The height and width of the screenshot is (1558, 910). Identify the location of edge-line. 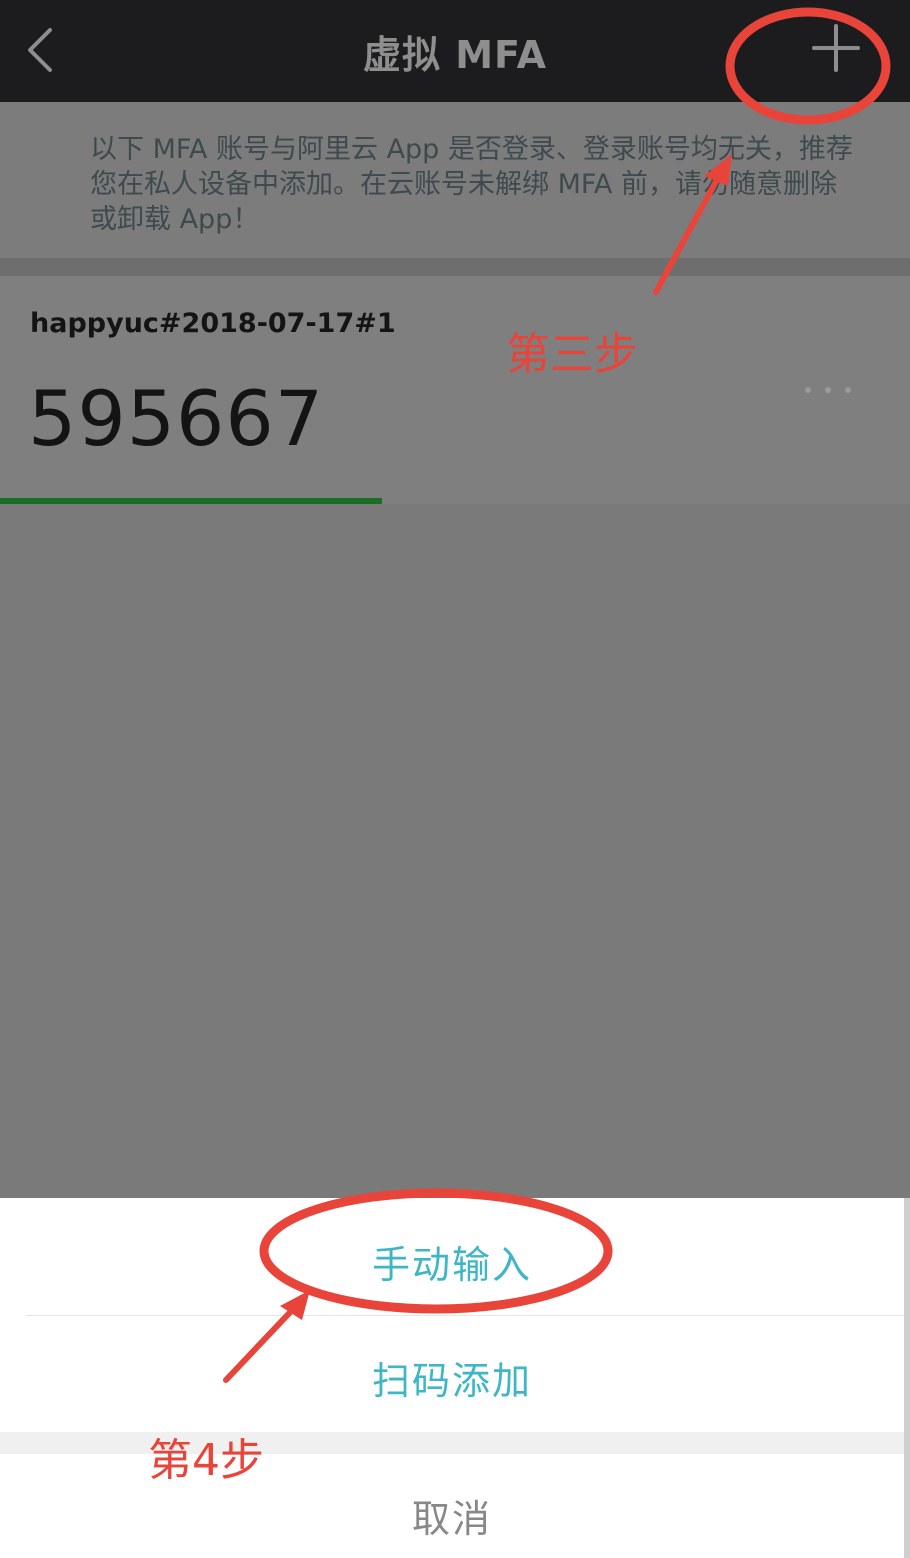
(907, 1378).